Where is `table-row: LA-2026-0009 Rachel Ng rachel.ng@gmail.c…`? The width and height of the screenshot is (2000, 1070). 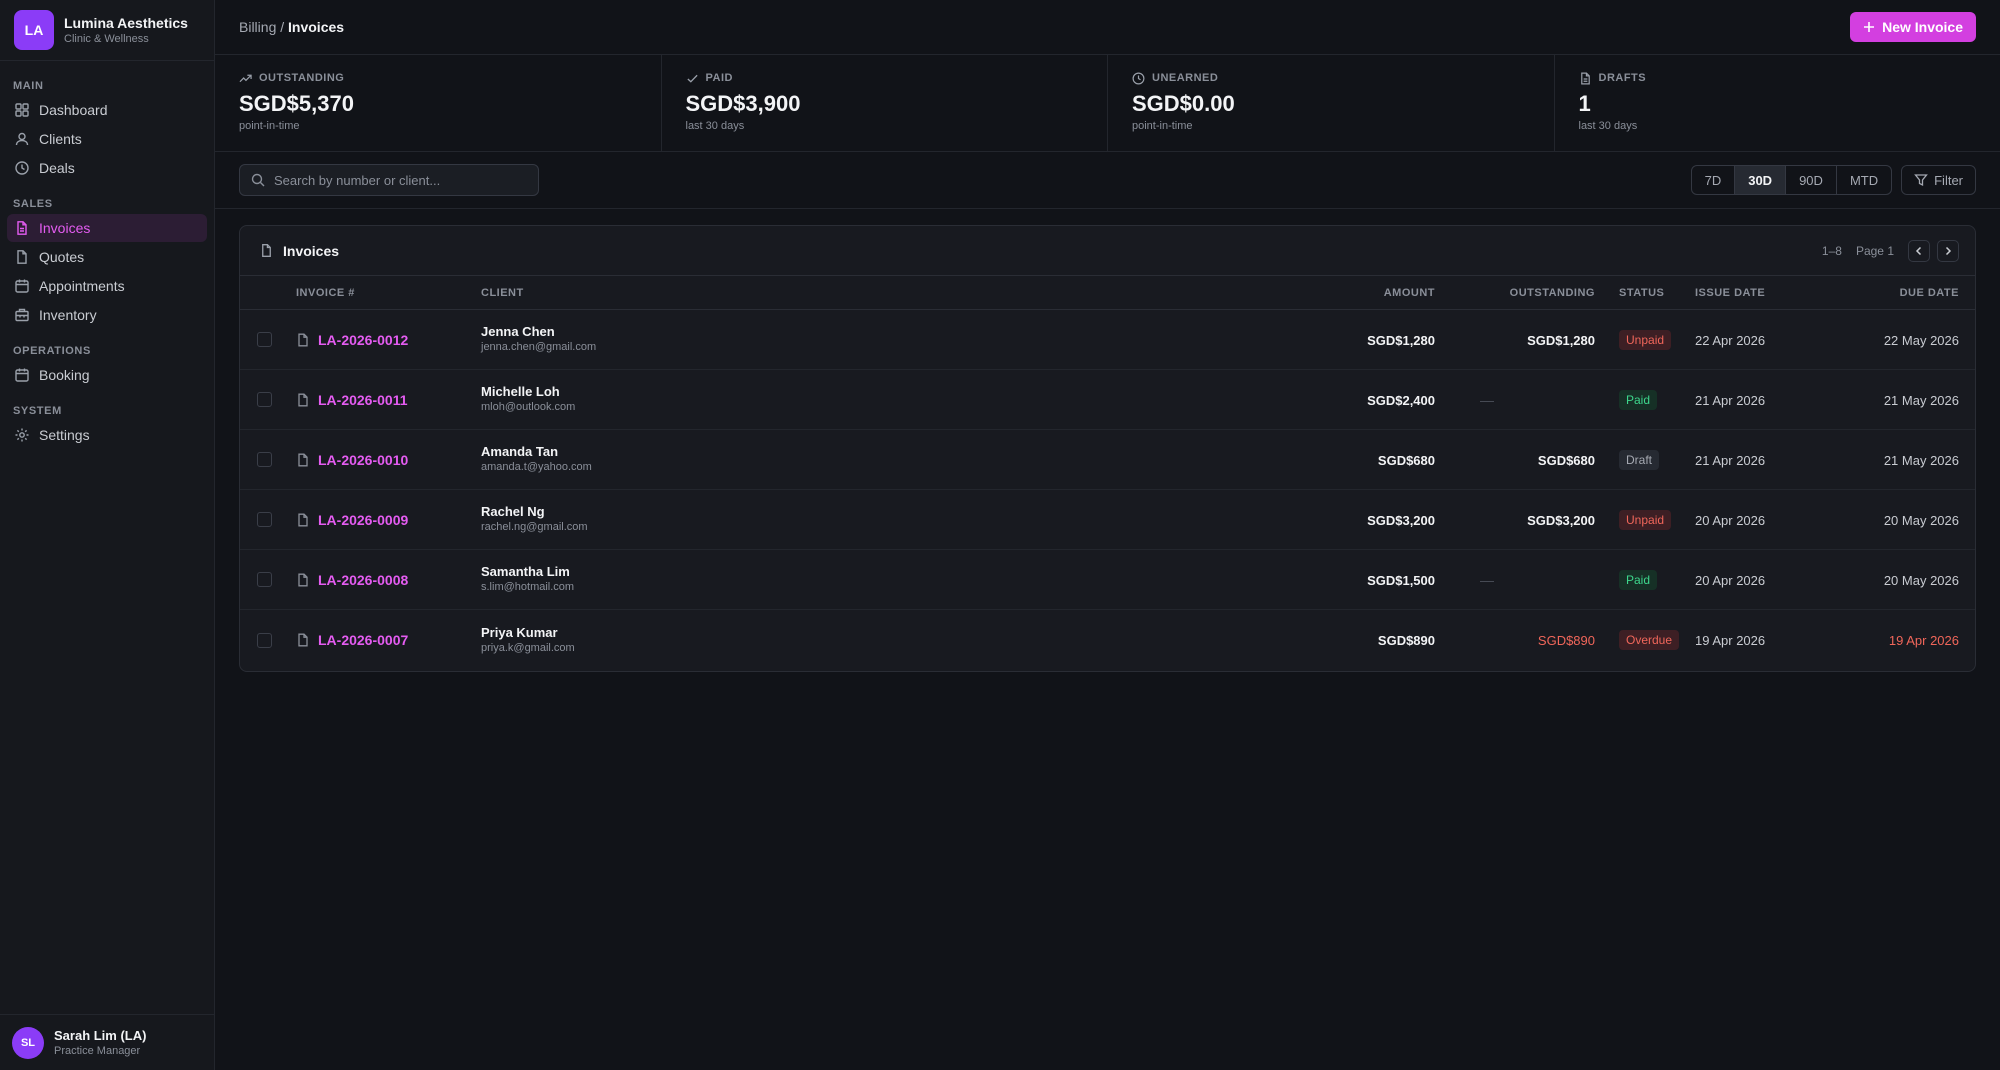 table-row: LA-2026-0009 Rachel Ng rachel.ng@gmail.c… is located at coordinates (1107, 520).